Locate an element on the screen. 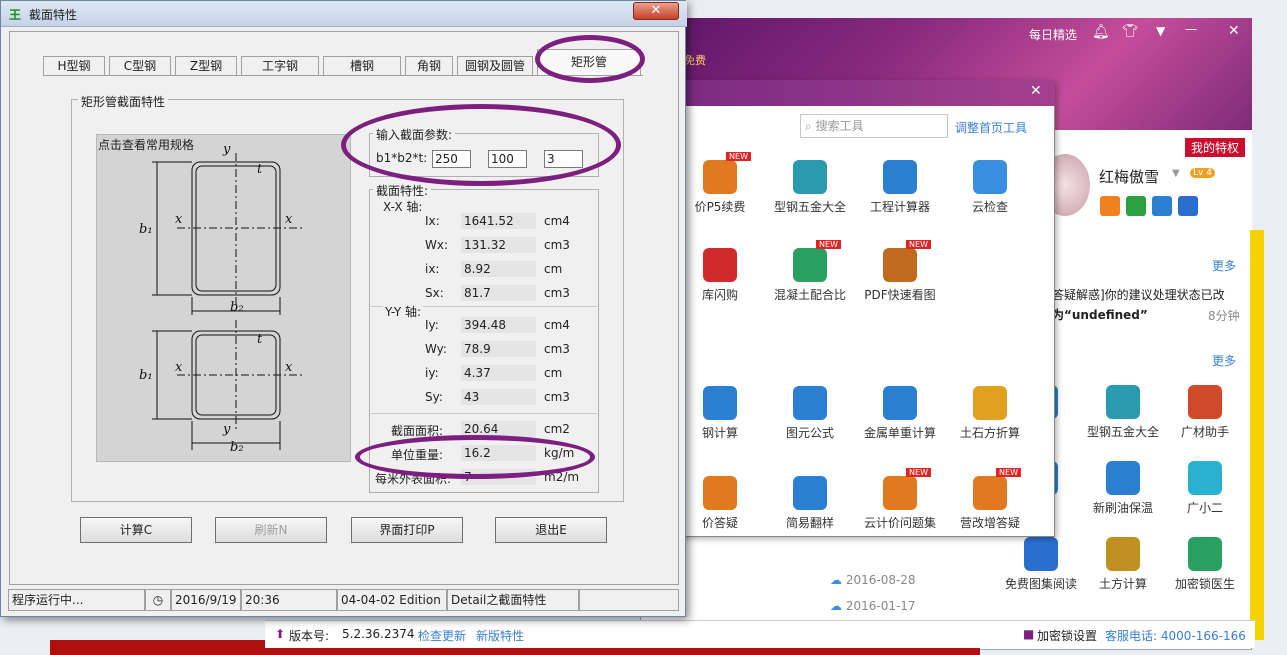  tool-item: NEW 营改增答疑 is located at coordinates (990, 499).